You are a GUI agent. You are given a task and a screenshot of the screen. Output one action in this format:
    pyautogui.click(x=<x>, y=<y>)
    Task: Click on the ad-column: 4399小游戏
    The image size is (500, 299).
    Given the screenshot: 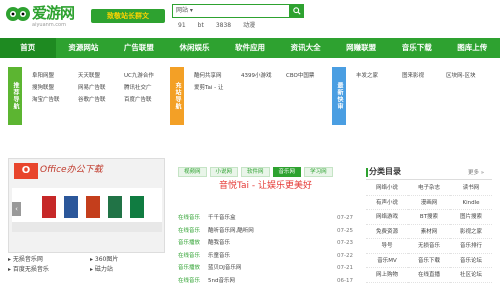 What is the action you would take?
    pyautogui.click(x=256, y=76)
    